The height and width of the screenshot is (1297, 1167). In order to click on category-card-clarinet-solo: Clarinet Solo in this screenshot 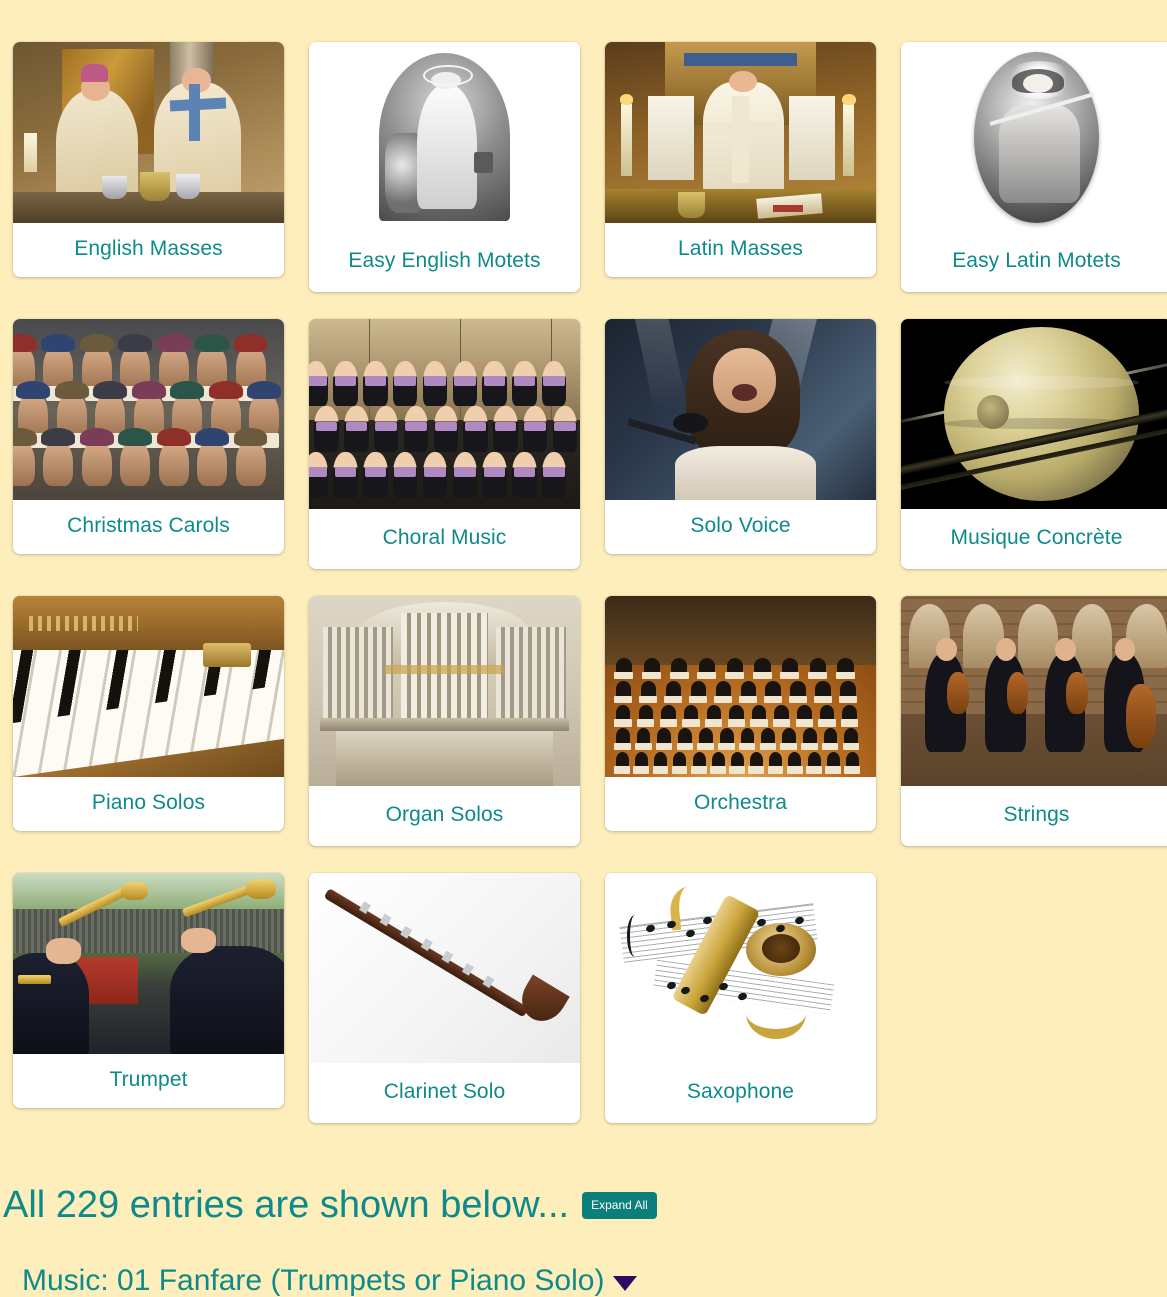, I will do `click(444, 998)`.